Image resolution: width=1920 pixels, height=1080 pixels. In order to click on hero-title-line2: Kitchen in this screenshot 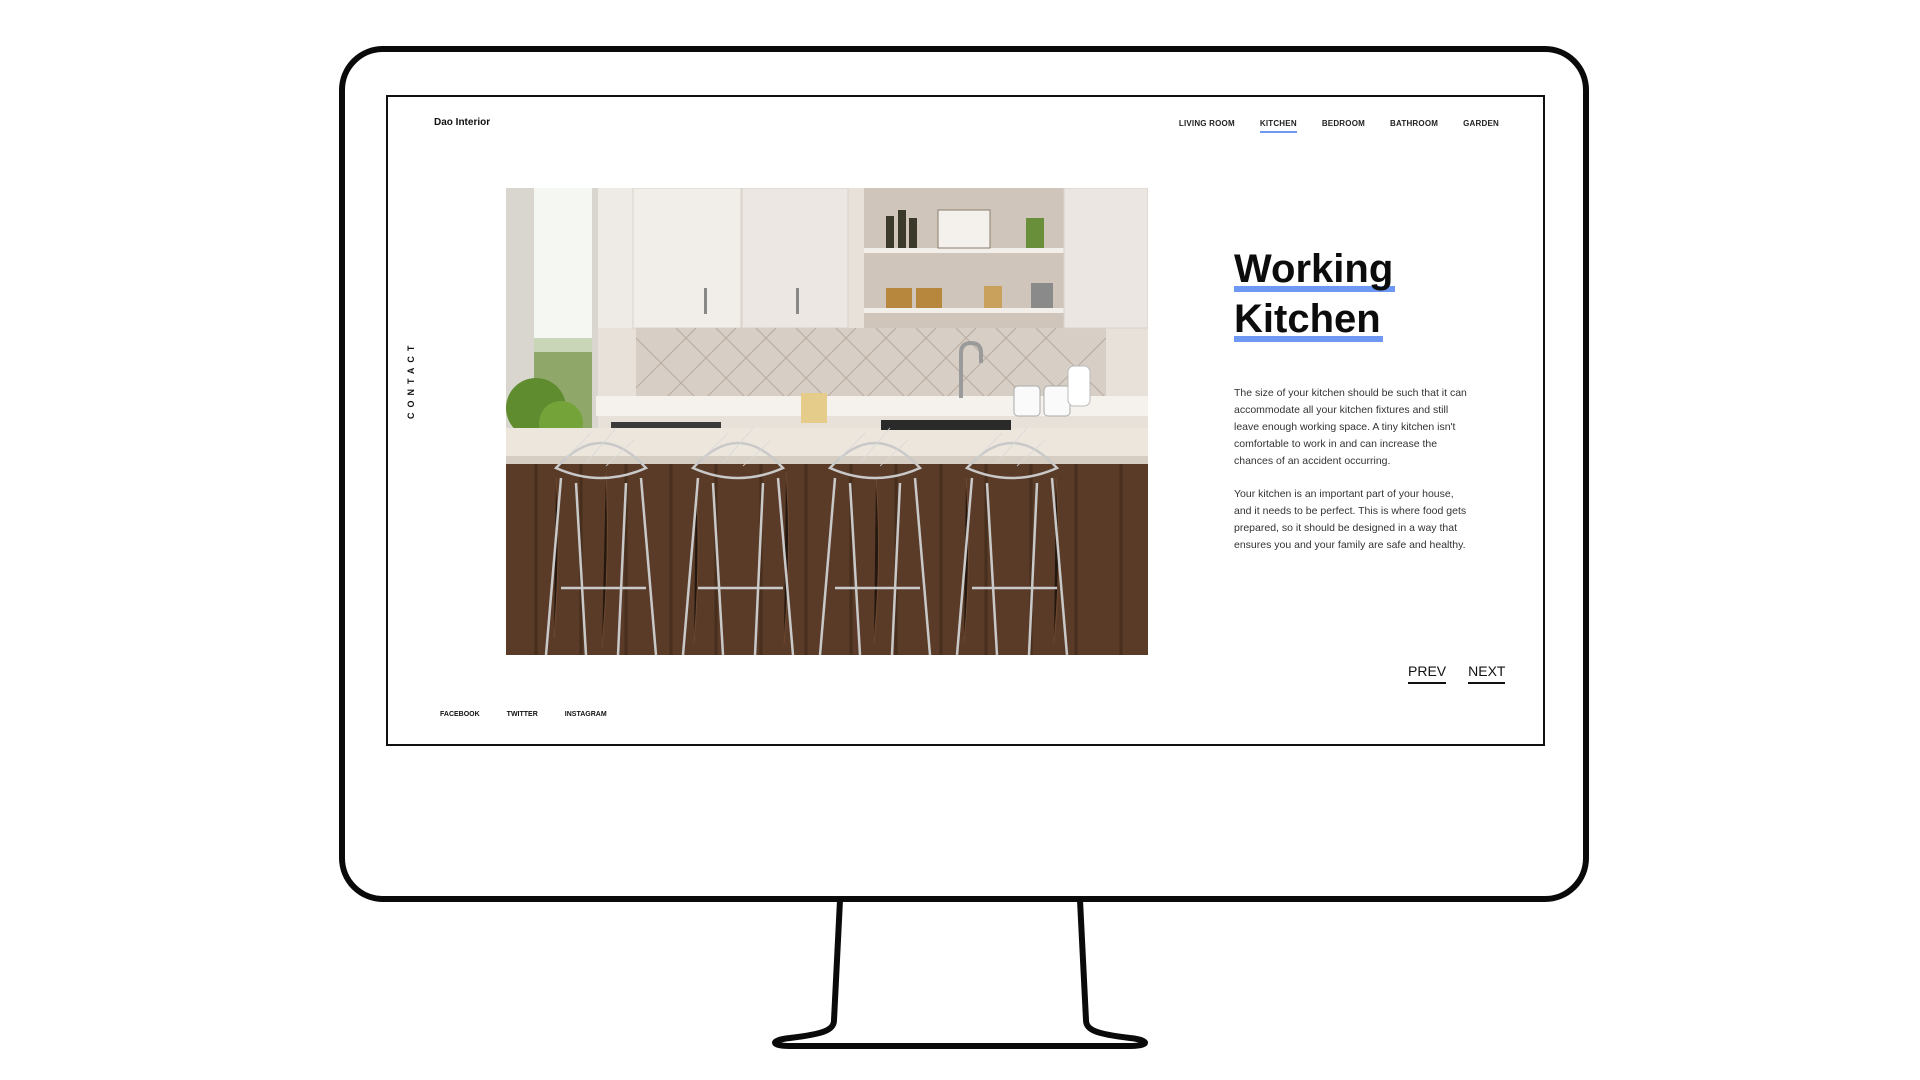, I will do `click(1308, 319)`.